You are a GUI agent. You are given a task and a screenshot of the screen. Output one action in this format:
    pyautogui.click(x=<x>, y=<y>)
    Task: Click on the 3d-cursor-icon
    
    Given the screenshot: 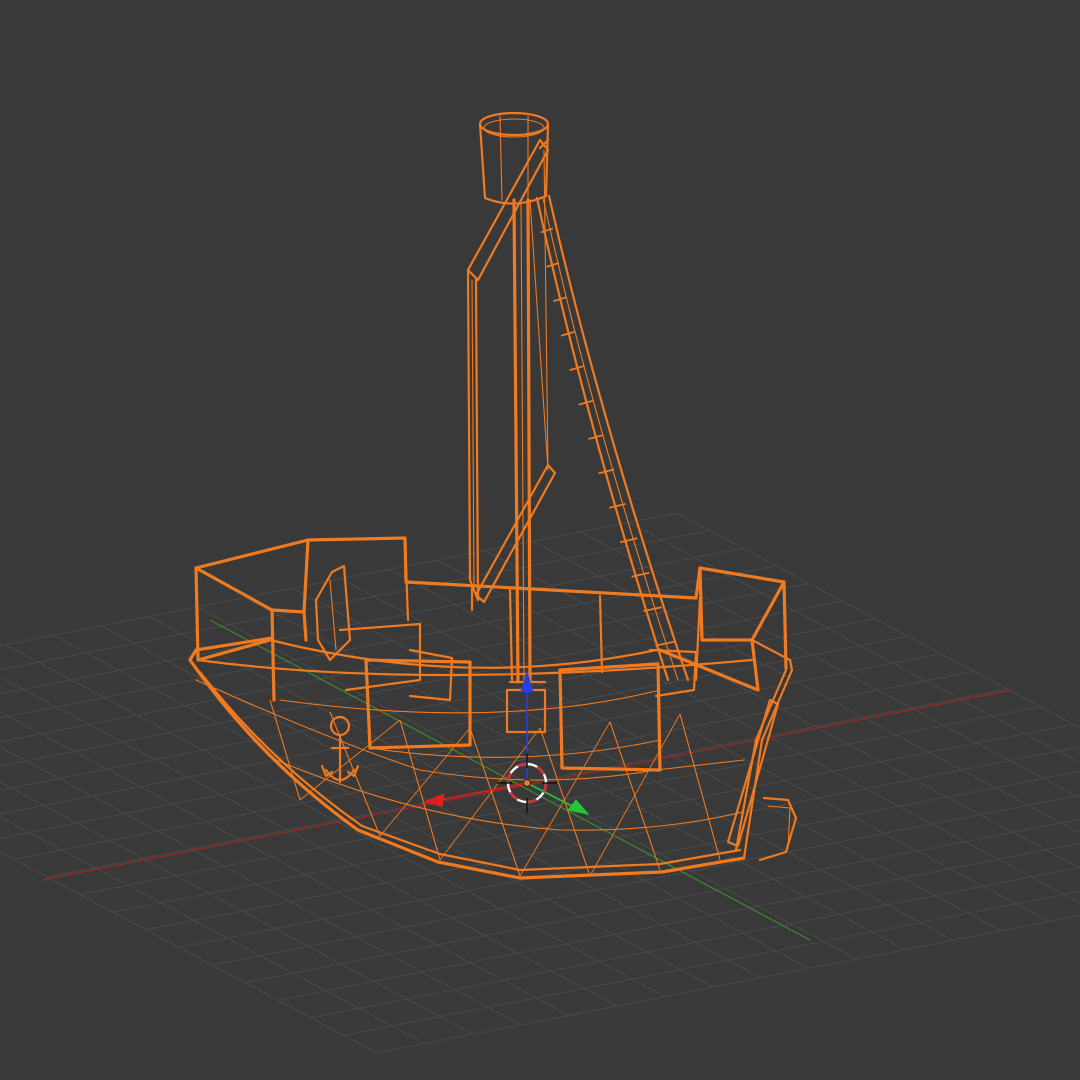 What is the action you would take?
    pyautogui.click(x=527, y=783)
    